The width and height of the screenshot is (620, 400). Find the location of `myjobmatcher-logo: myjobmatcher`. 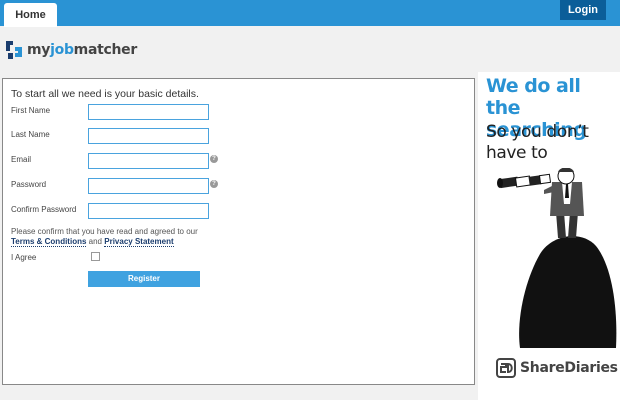

myjobmatcher-logo: myjobmatcher is located at coordinates (70, 50).